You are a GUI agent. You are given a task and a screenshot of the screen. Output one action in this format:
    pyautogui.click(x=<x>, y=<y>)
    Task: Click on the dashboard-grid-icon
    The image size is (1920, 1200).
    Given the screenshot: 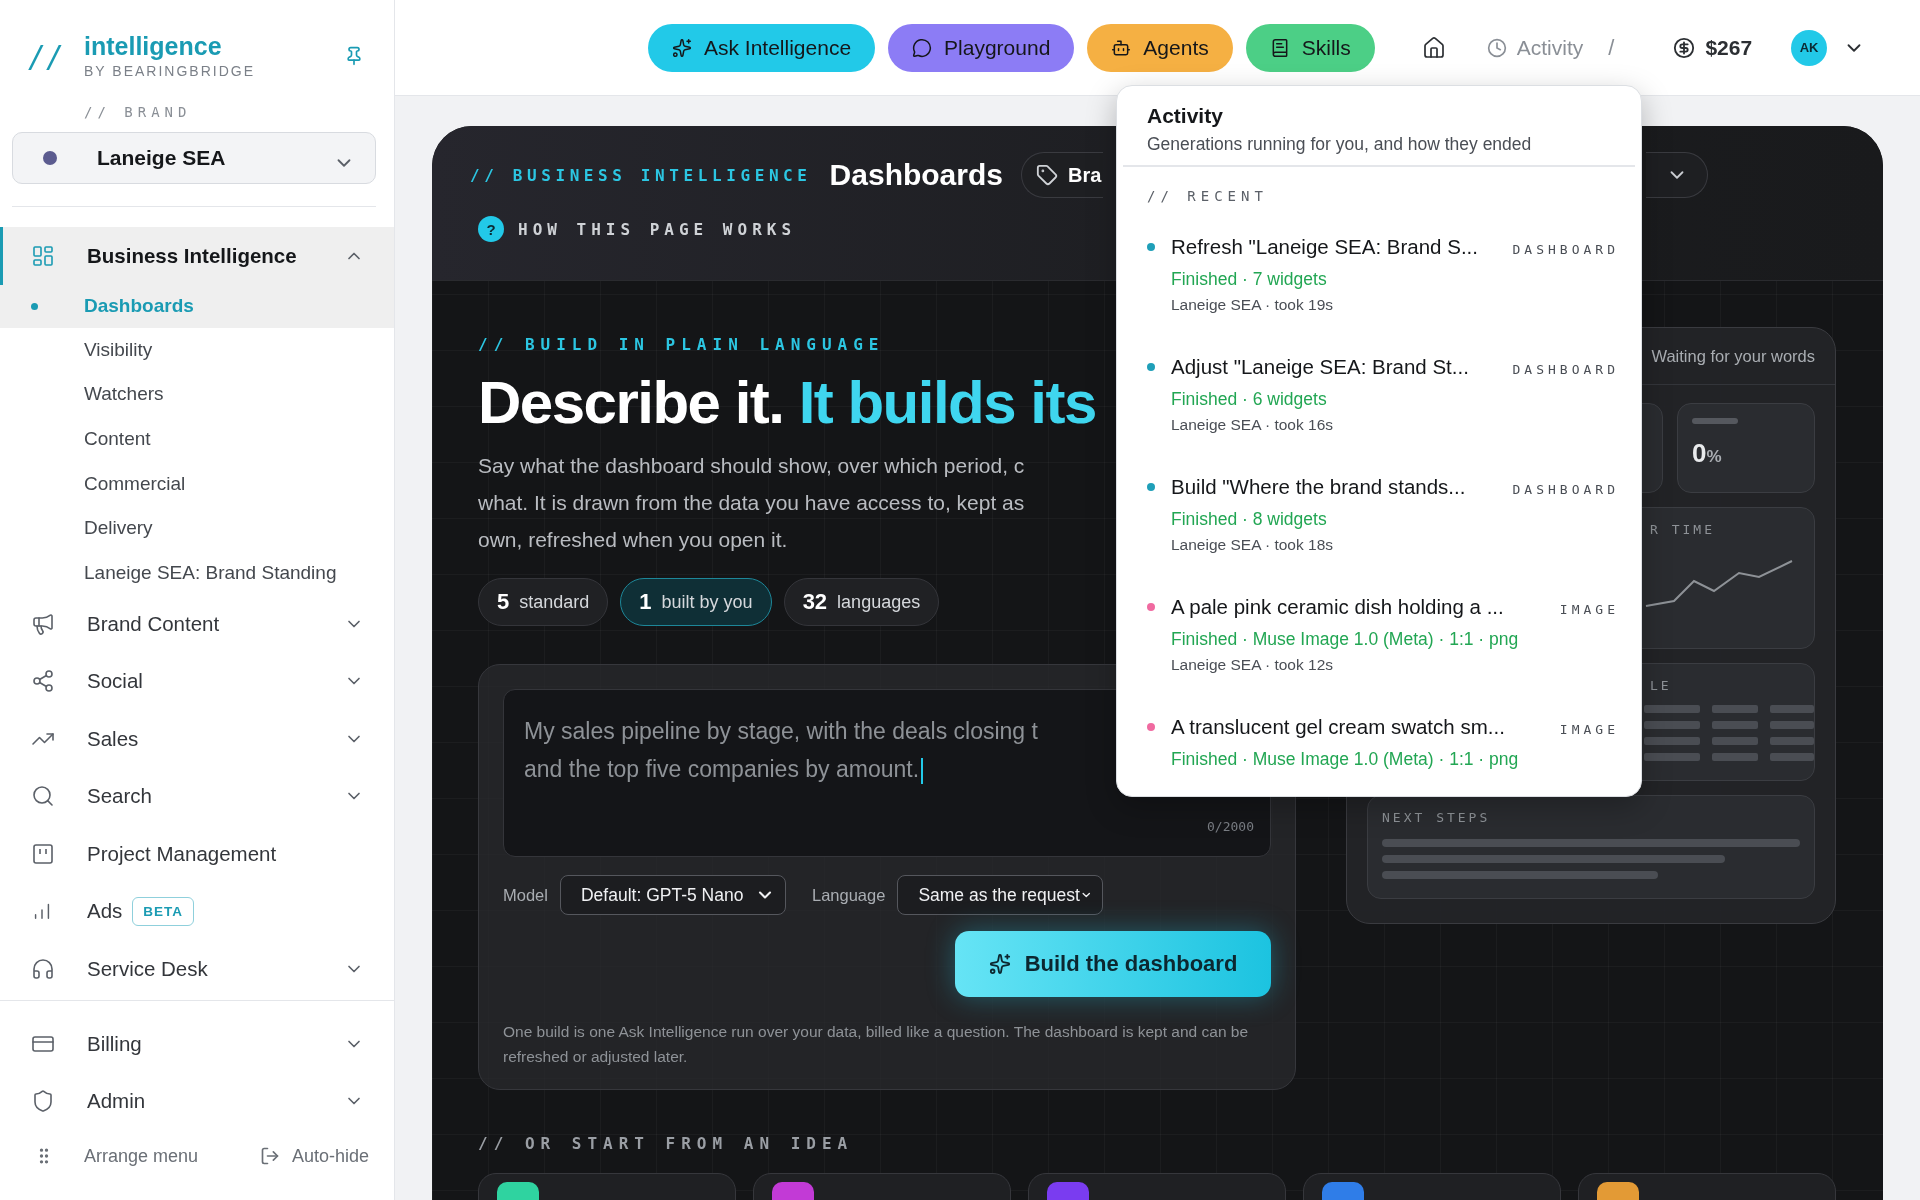 What is the action you would take?
    pyautogui.click(x=43, y=255)
    